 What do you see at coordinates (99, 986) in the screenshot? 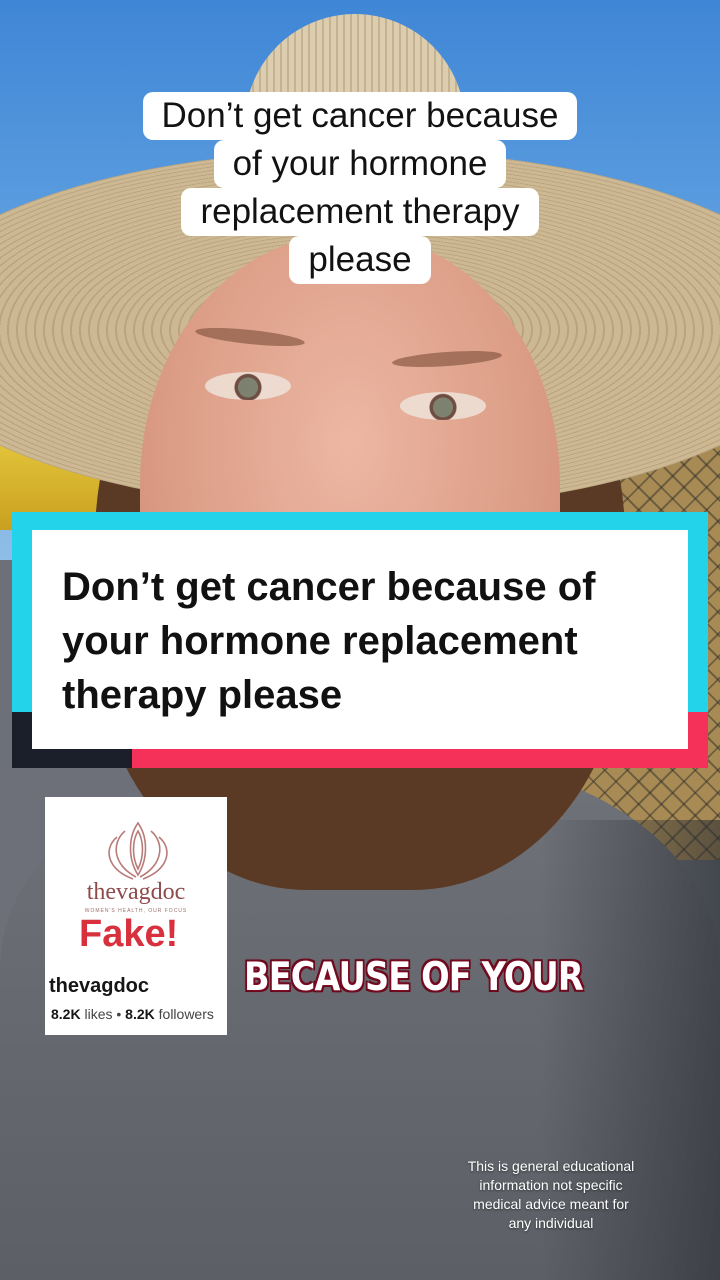
I see `account-handle: thevagdoc` at bounding box center [99, 986].